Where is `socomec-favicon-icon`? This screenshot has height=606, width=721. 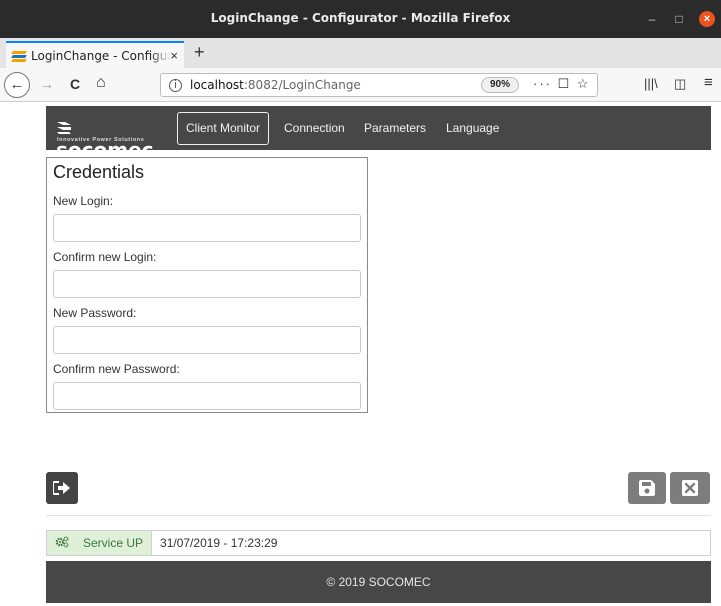 socomec-favicon-icon is located at coordinates (19, 56).